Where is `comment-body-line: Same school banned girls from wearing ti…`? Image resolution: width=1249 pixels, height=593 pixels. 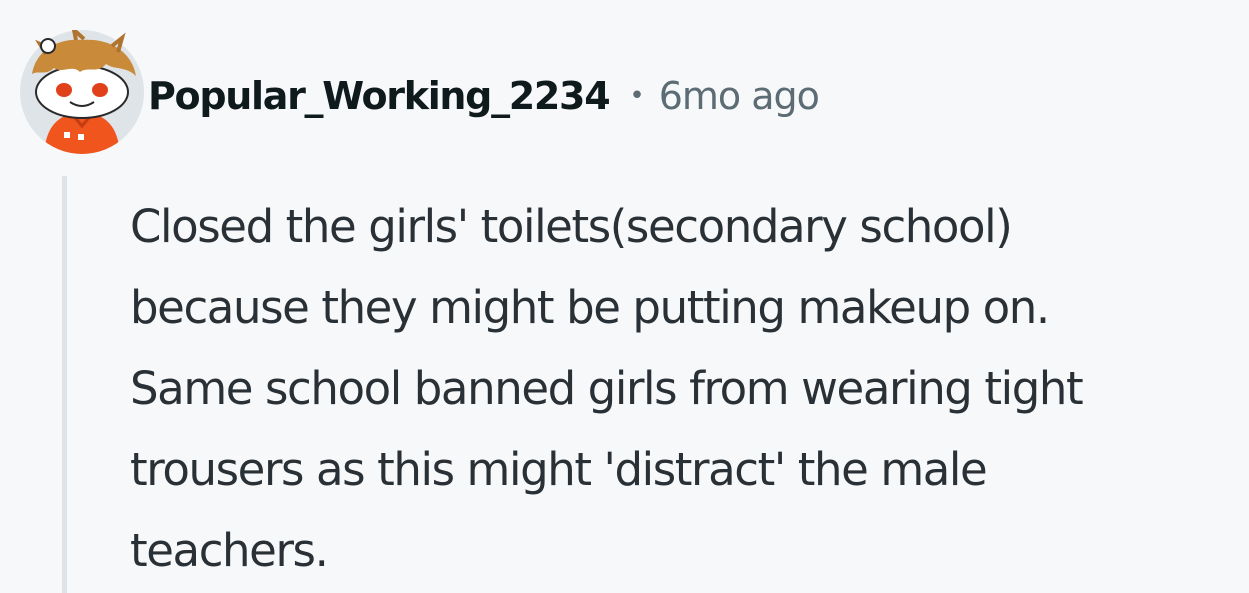
comment-body-line: Same school banned girls from wearing ti… is located at coordinates (607, 388).